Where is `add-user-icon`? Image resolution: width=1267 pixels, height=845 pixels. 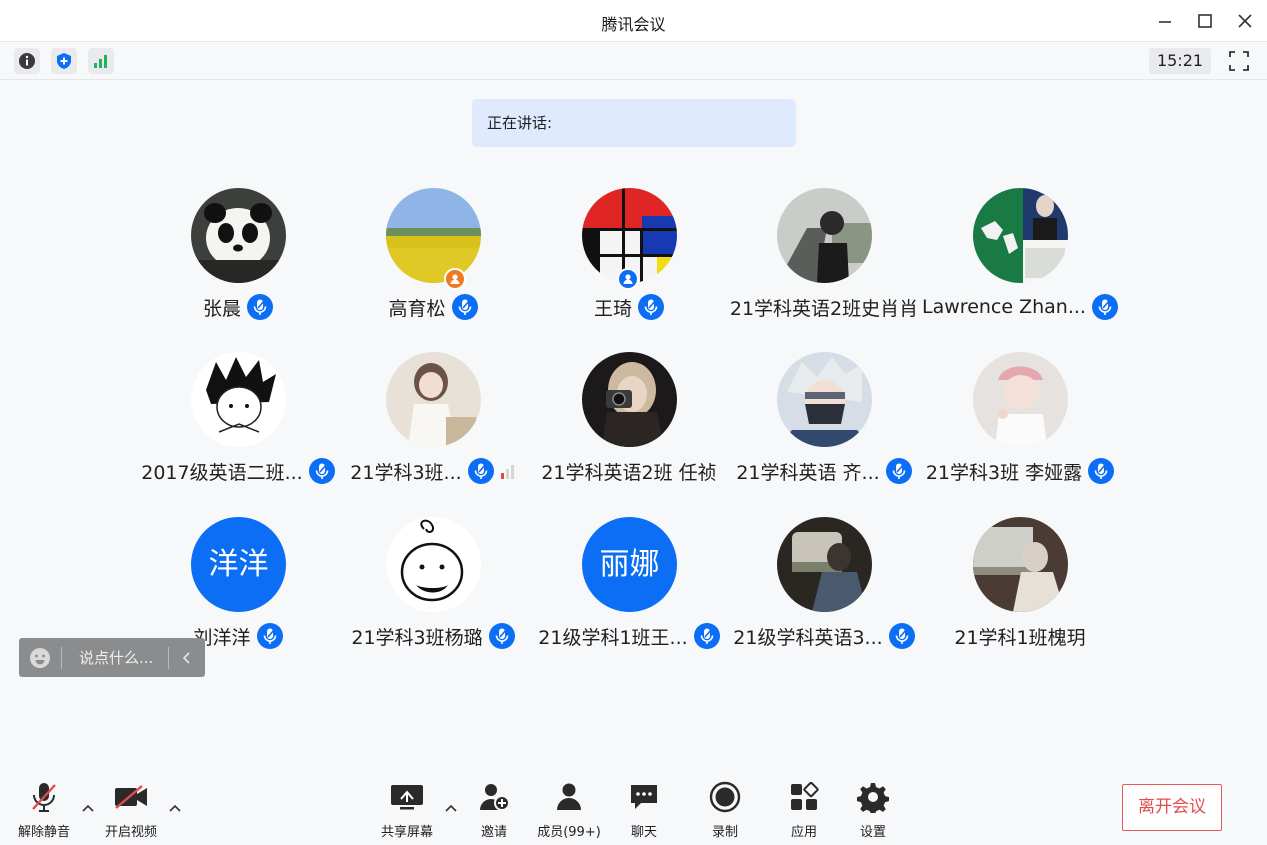 add-user-icon is located at coordinates (494, 797).